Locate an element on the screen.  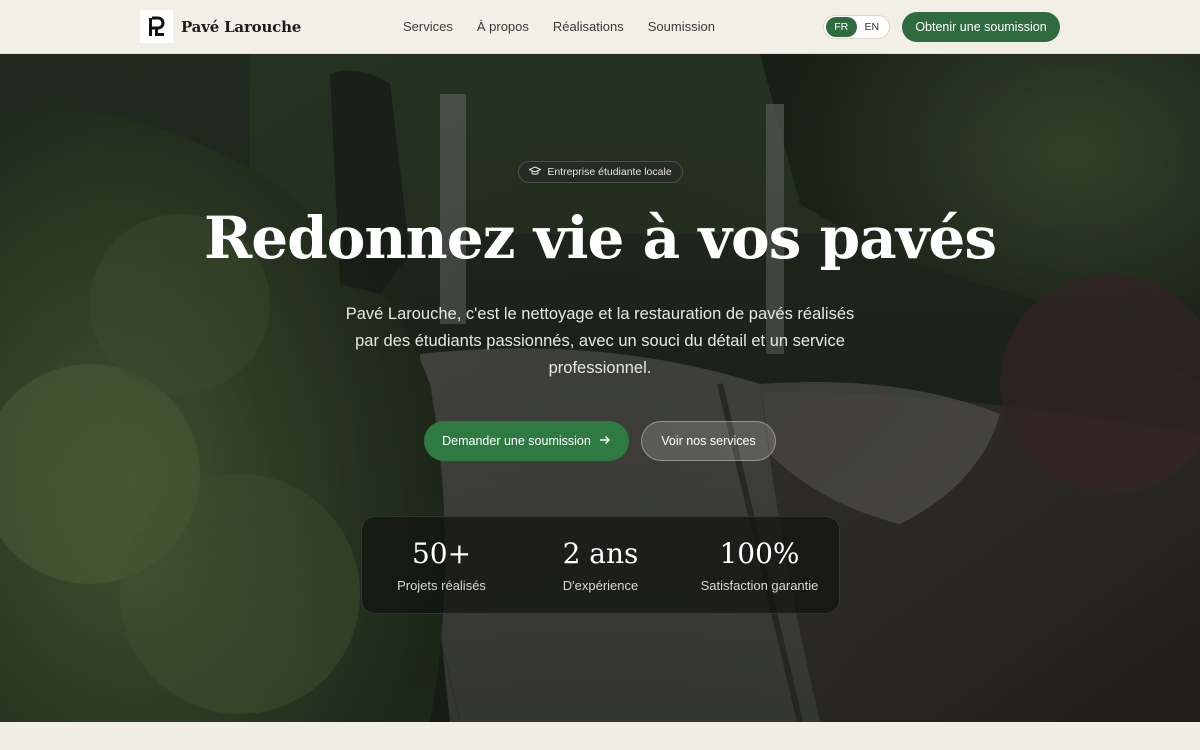
graduation-cap-icon is located at coordinates (535, 172).